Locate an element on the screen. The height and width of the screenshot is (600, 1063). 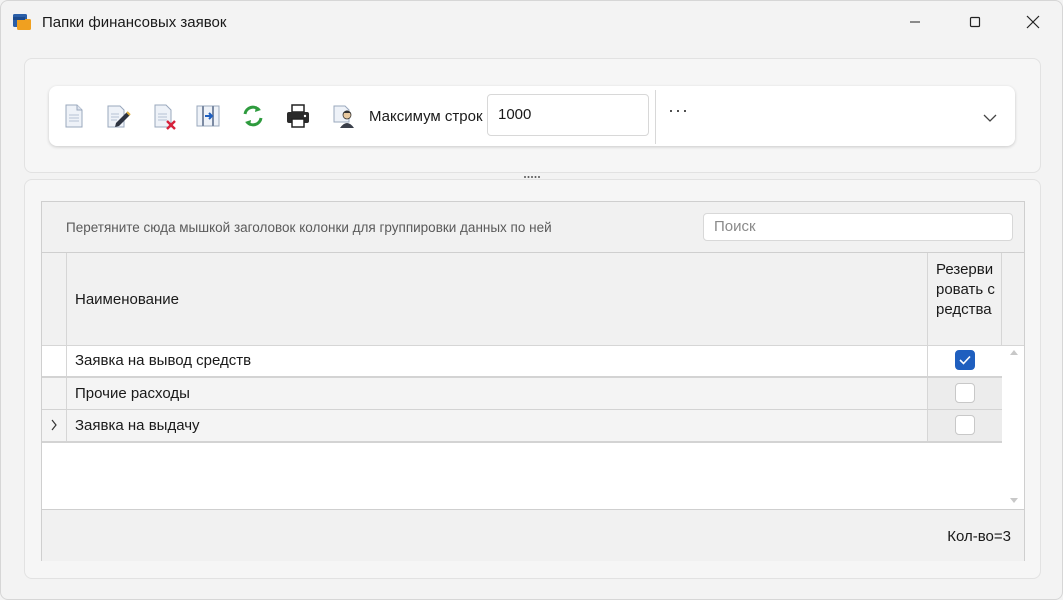
header-indicator is located at coordinates (54, 299).